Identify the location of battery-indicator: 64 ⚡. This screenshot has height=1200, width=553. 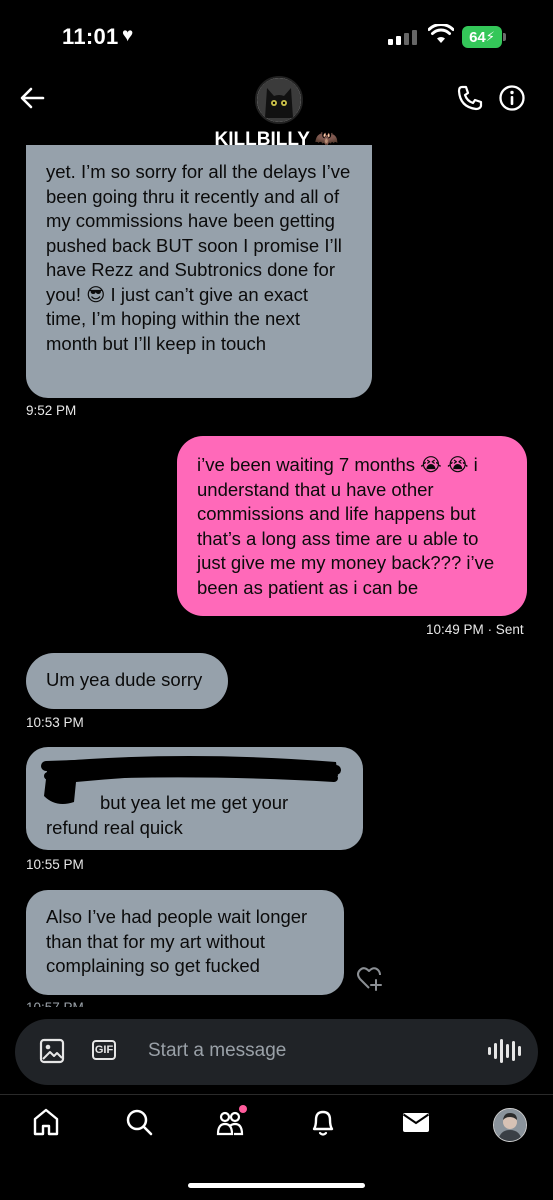
(482, 37).